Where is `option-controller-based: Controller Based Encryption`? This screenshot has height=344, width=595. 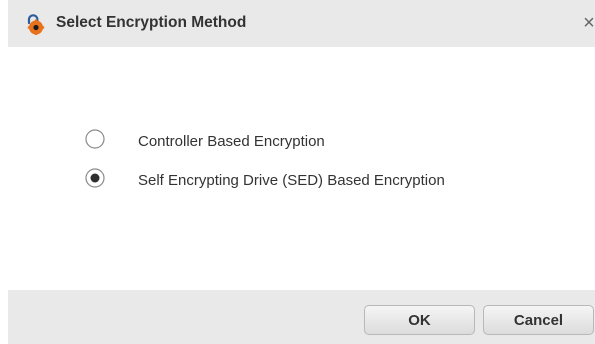
option-controller-based: Controller Based Encryption is located at coordinates (294, 140).